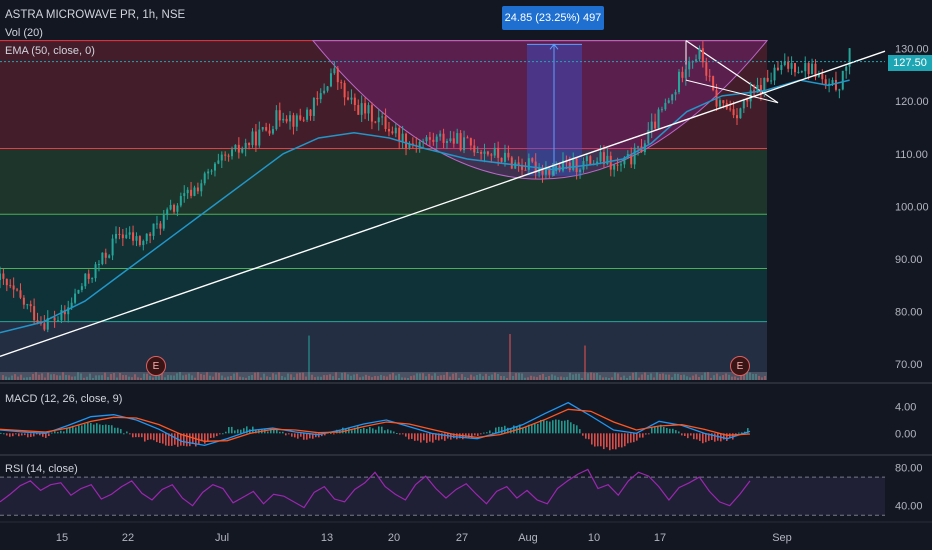 The image size is (932, 550). I want to click on volume-area, so click(383, 376).